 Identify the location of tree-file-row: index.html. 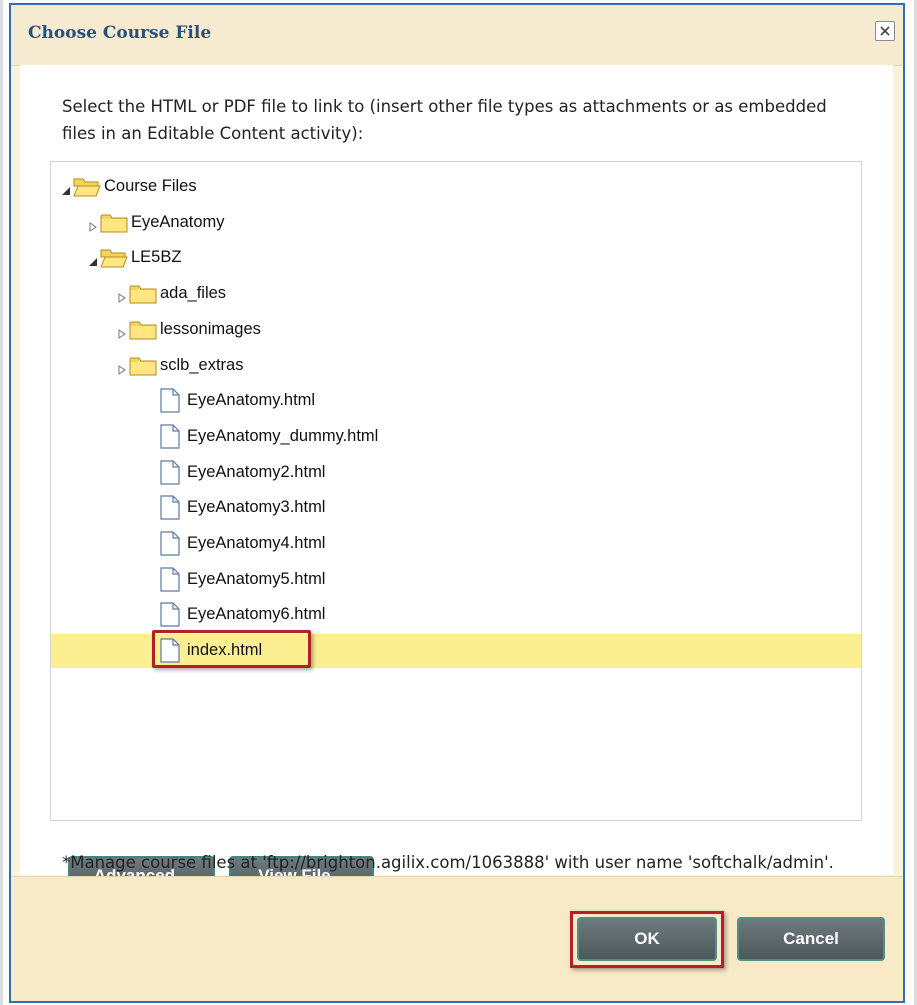
(456, 649).